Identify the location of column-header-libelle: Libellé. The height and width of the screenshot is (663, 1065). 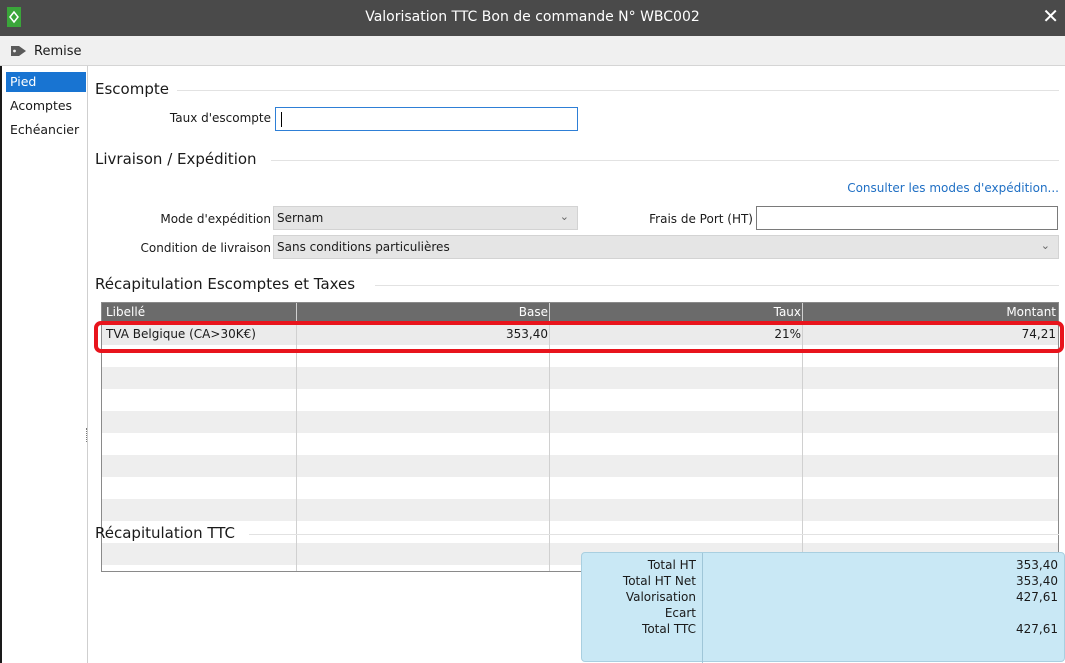
(125, 312).